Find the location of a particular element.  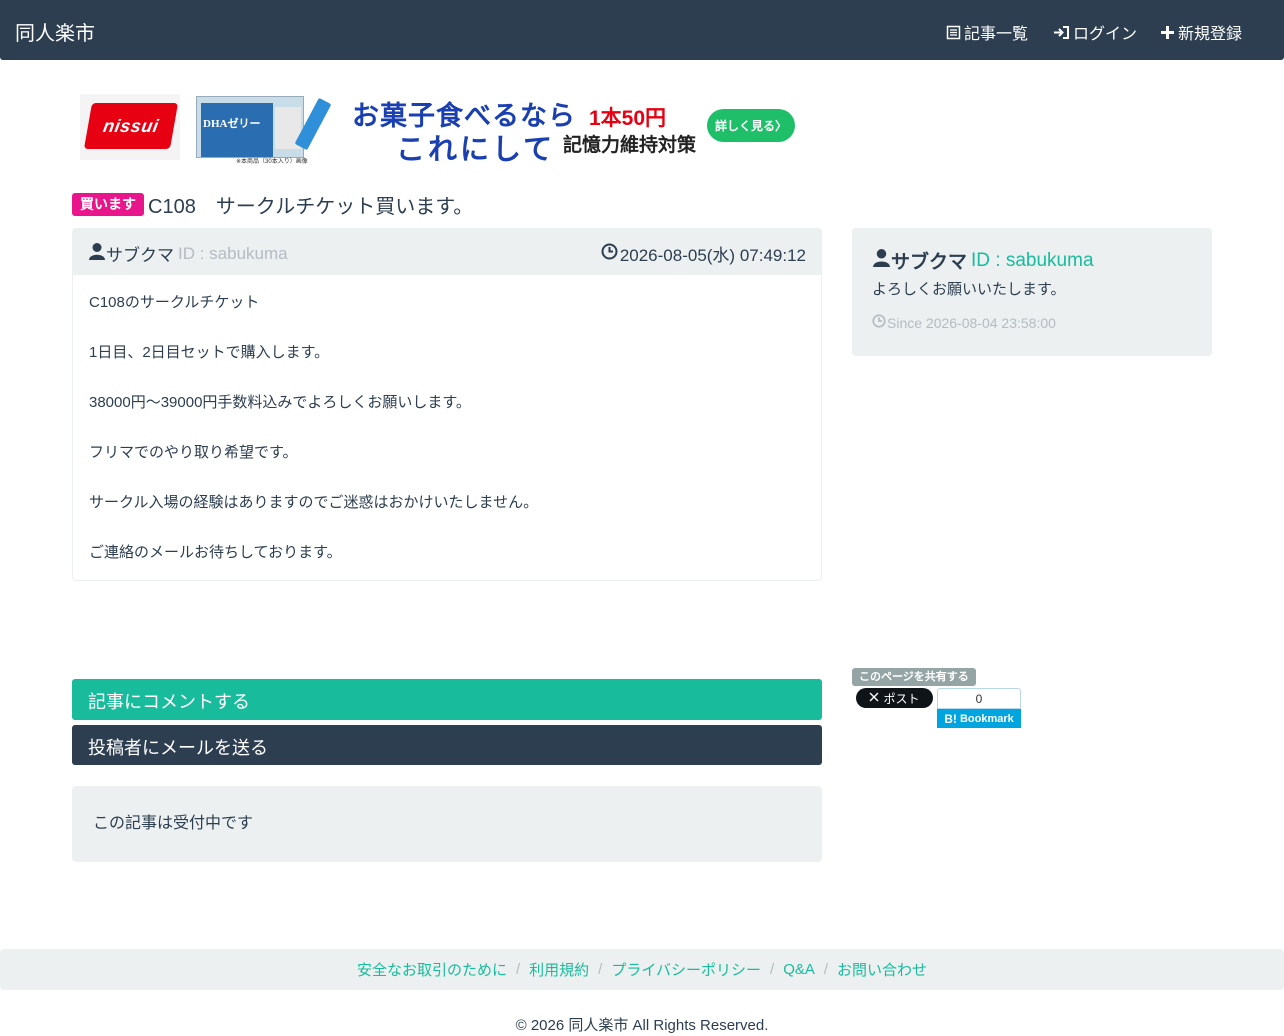

profile-header: サブクマ ID : sabukuma is located at coordinates (983, 260).